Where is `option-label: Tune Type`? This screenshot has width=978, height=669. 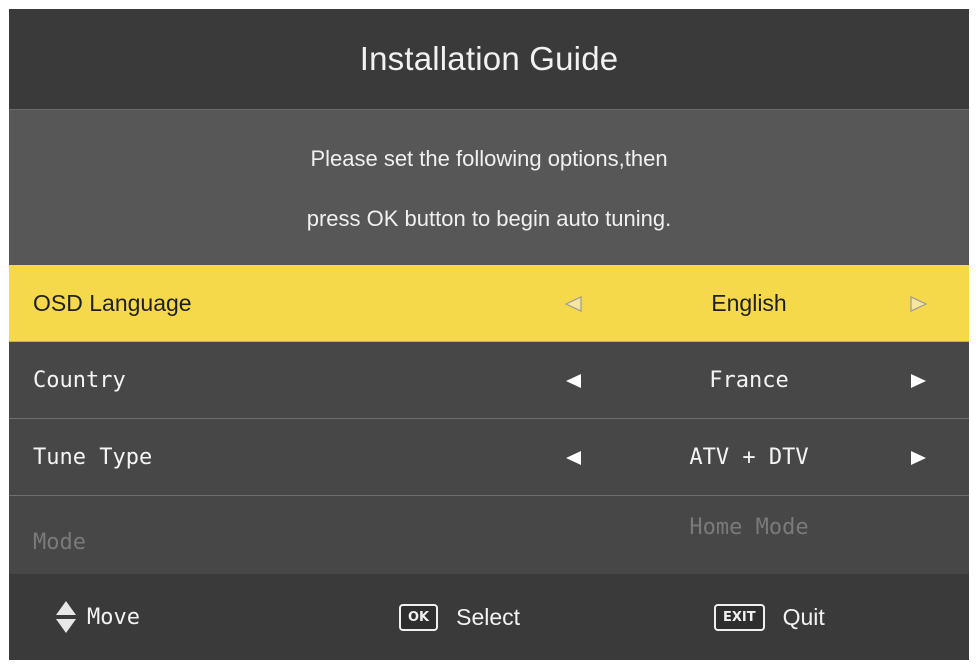 option-label: Tune Type is located at coordinates (93, 457).